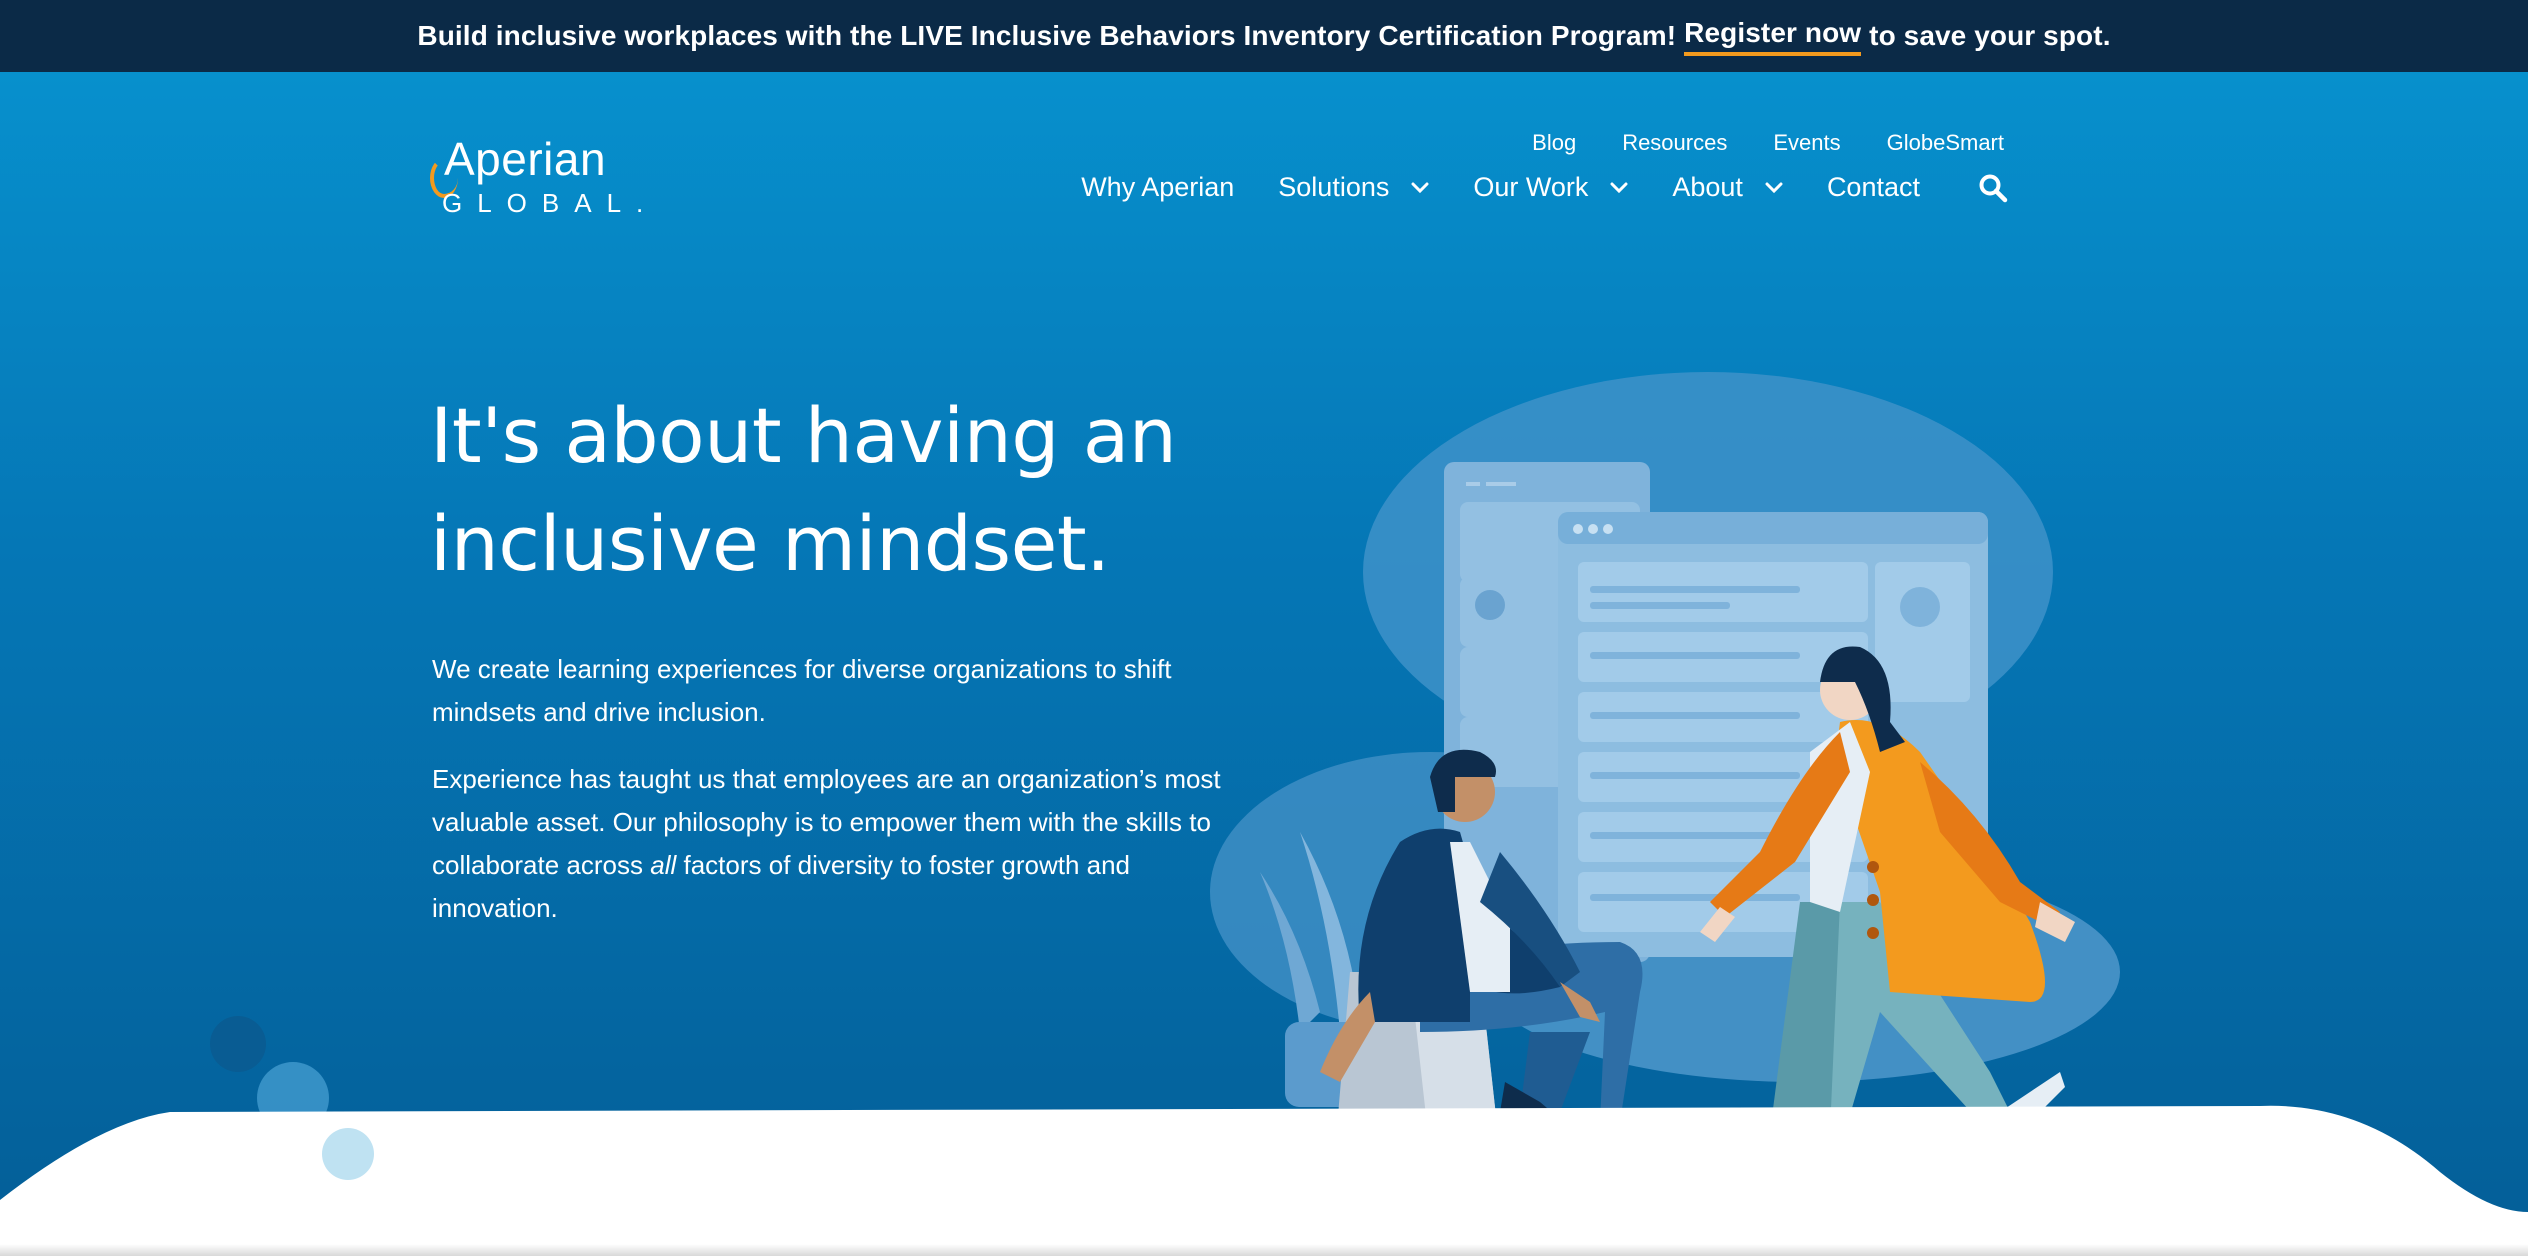 Image resolution: width=2528 pixels, height=1256 pixels. Describe the element at coordinates (1993, 188) in the screenshot. I see `search-icon` at that location.